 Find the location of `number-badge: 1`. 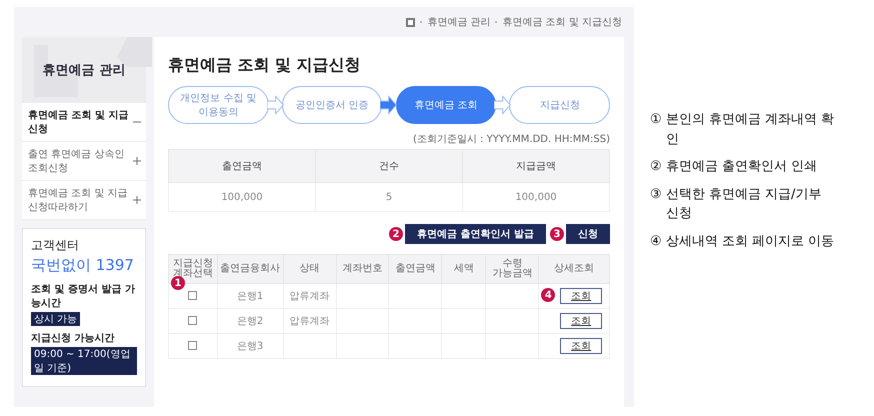

number-badge: 1 is located at coordinates (178, 283).